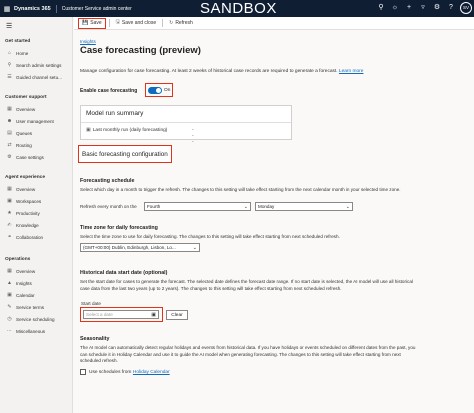  What do you see at coordinates (38, 53) in the screenshot?
I see `sidebar-item-home: ⌂ Home` at bounding box center [38, 53].